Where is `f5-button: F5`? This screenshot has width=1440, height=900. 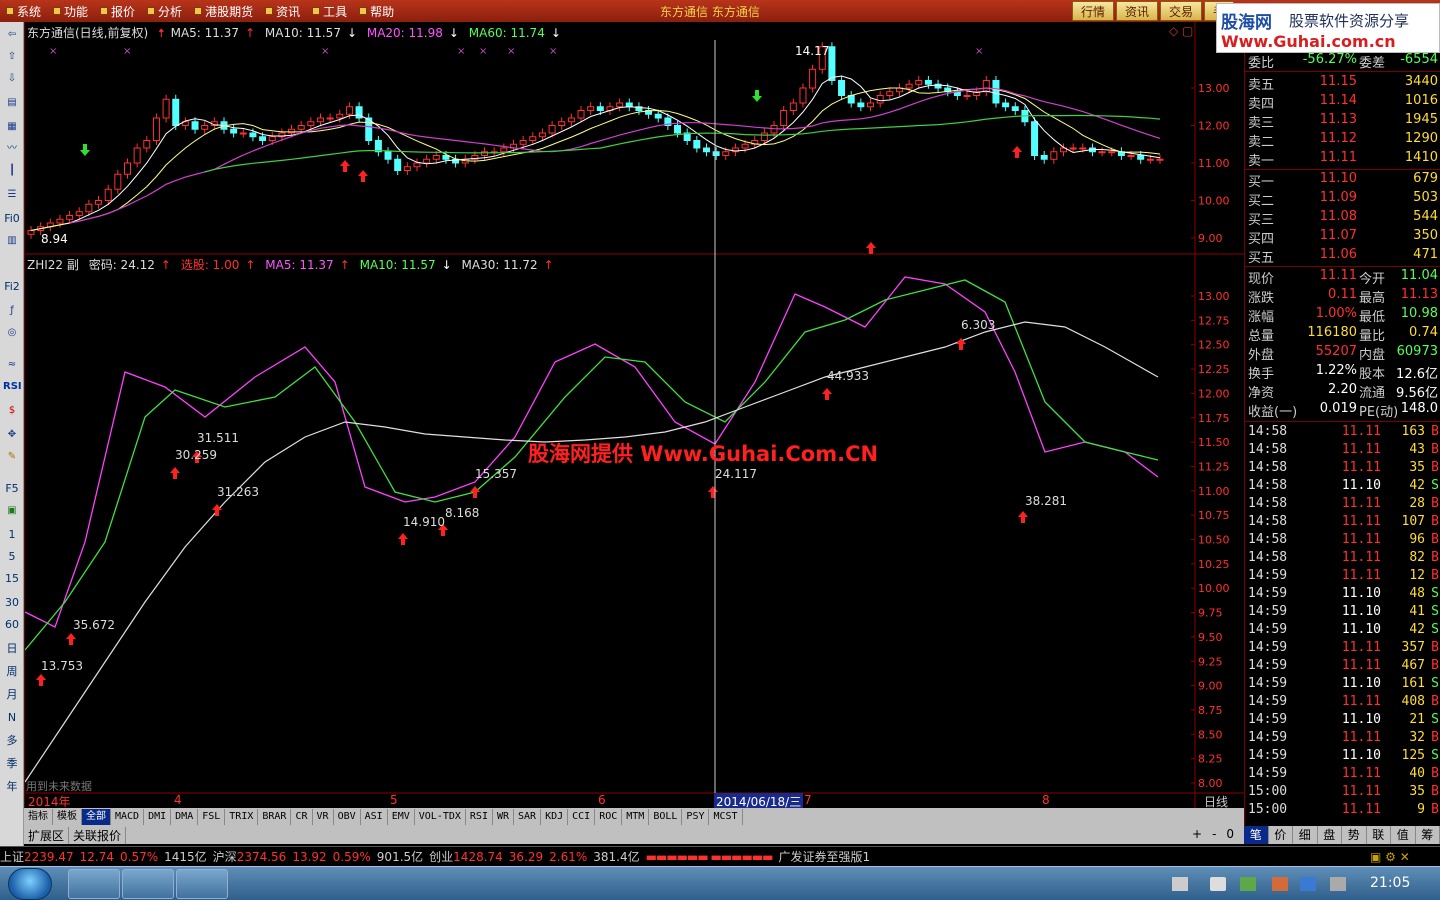 f5-button: F5 is located at coordinates (12, 489).